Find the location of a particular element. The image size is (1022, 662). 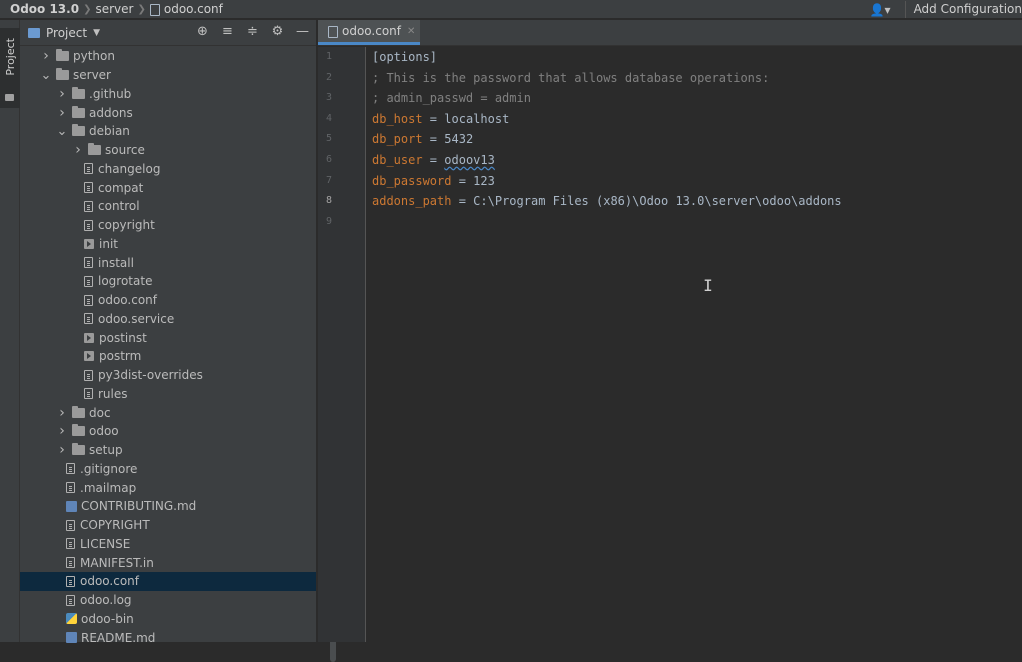

tree-item: › doc is located at coordinates (168, 412).